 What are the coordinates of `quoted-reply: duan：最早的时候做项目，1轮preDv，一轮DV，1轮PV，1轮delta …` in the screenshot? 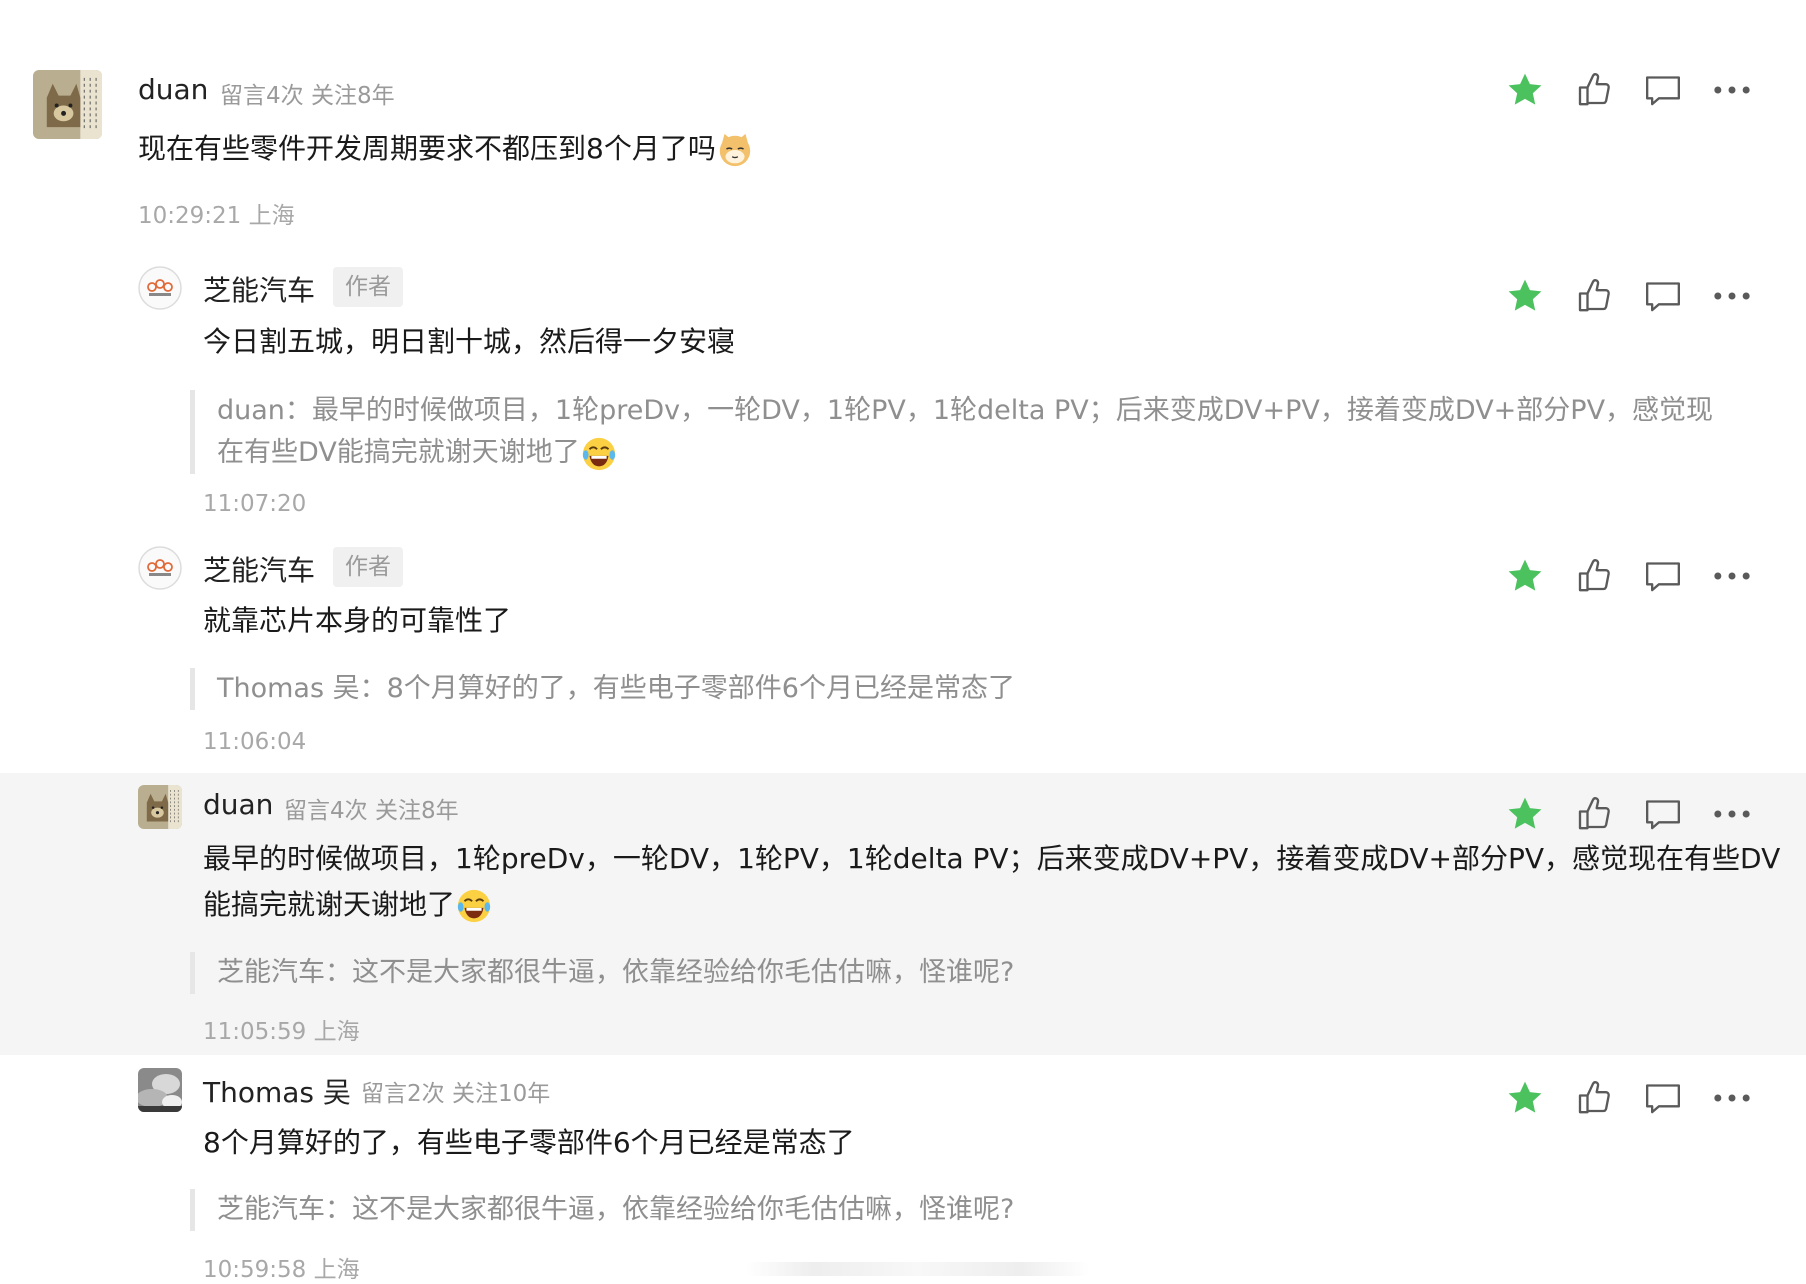 It's located at (983, 432).